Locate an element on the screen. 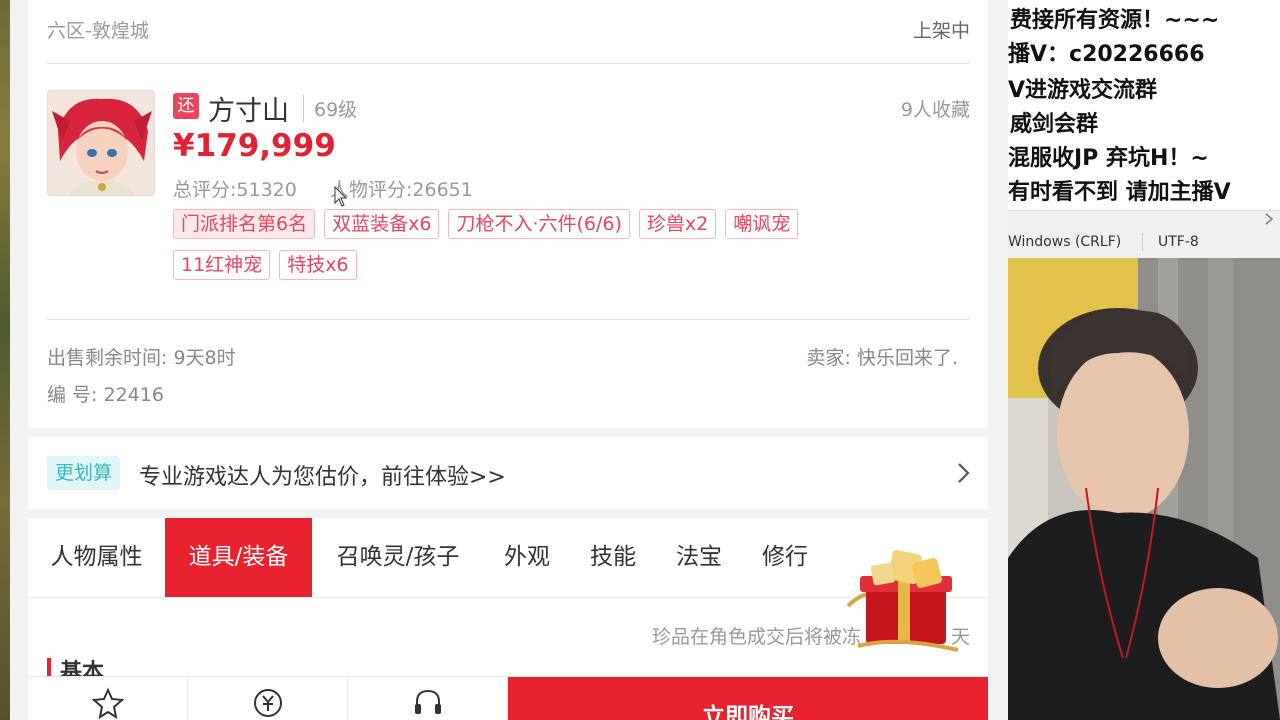 This screenshot has height=720, width=1280. headset-icon is located at coordinates (428, 701).